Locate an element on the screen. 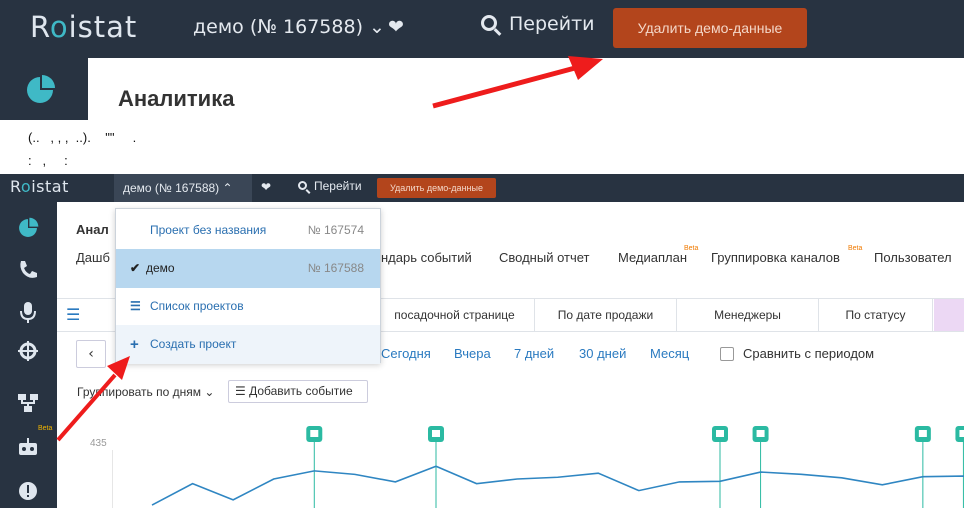 The image size is (964, 508). tab-media-plan: Медиаплан is located at coordinates (652, 257).